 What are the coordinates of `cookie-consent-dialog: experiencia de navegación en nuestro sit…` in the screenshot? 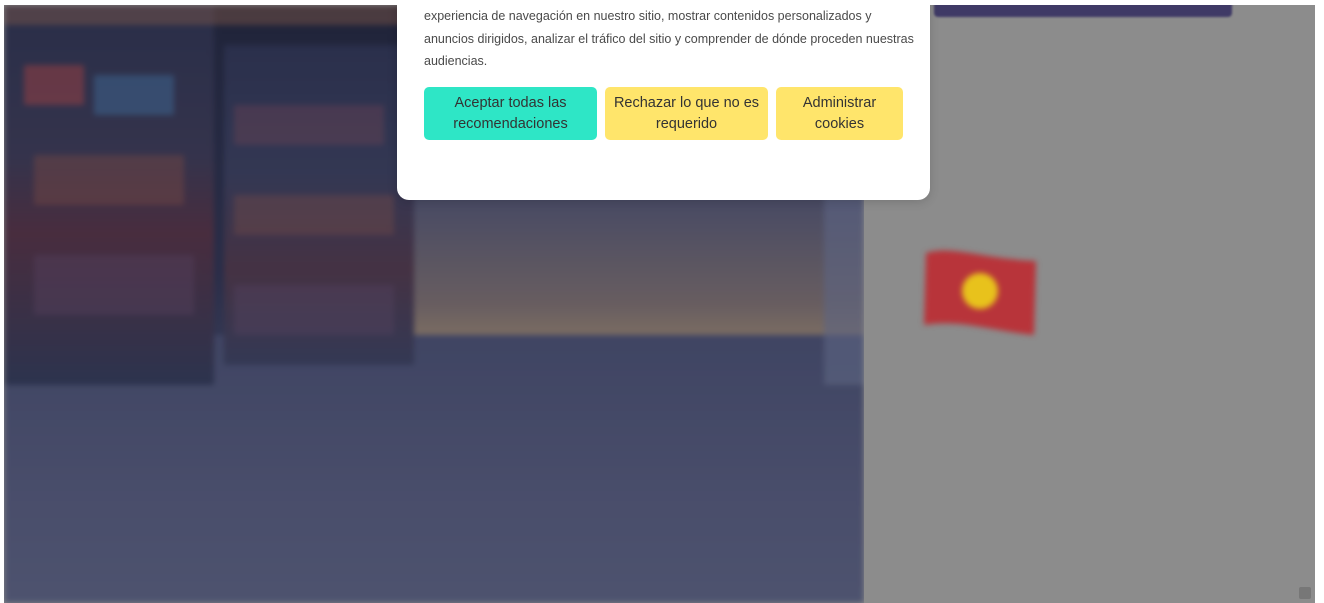 It's located at (663, 102).